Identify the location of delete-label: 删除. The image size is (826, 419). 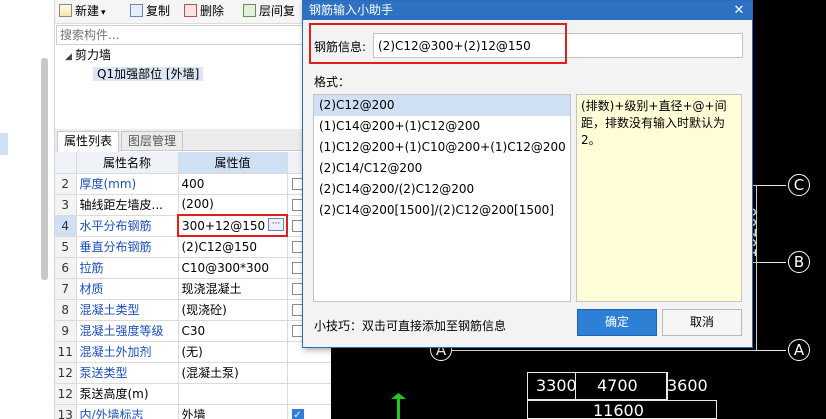
(212, 11).